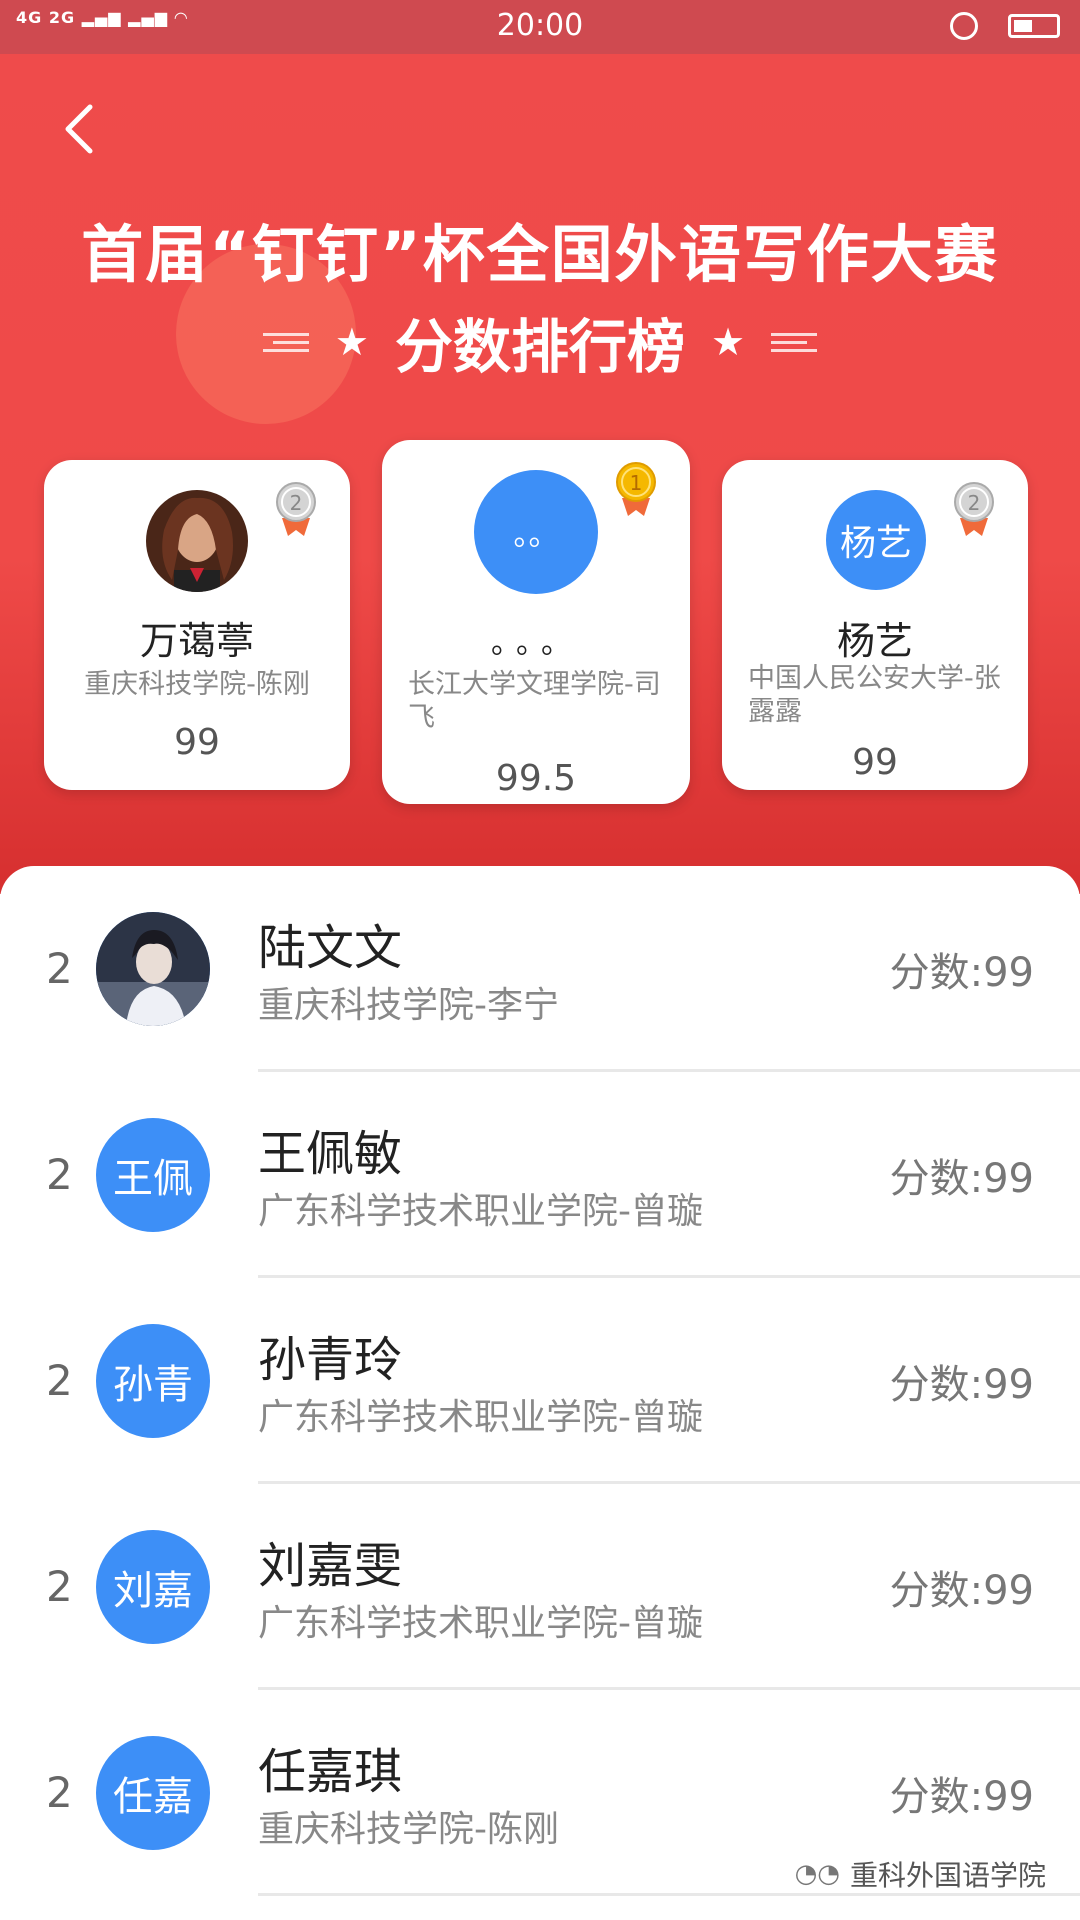 The image size is (1080, 1920). Describe the element at coordinates (540, 1175) in the screenshot. I see `list-item: 2 王佩 王佩敏 广东科学技术职业学院-曾璇 分数:99` at that location.